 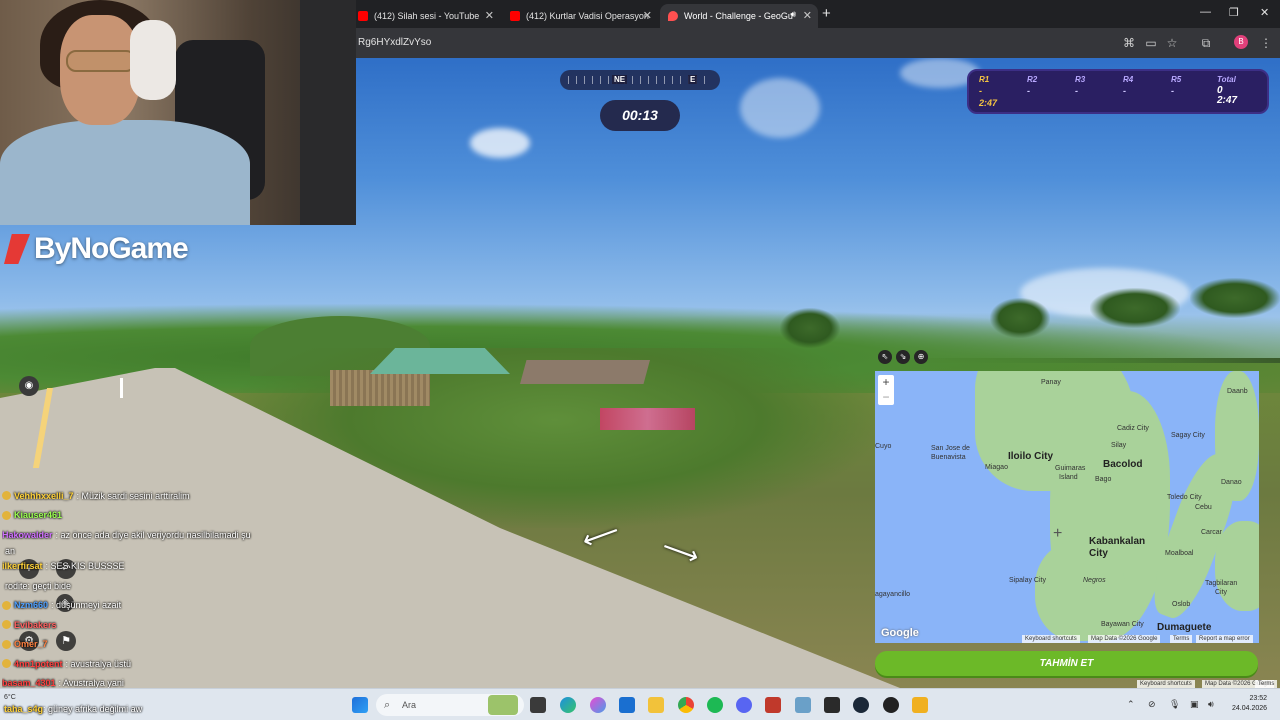 I want to click on return-to-start-icon: ◉, so click(x=29, y=386).